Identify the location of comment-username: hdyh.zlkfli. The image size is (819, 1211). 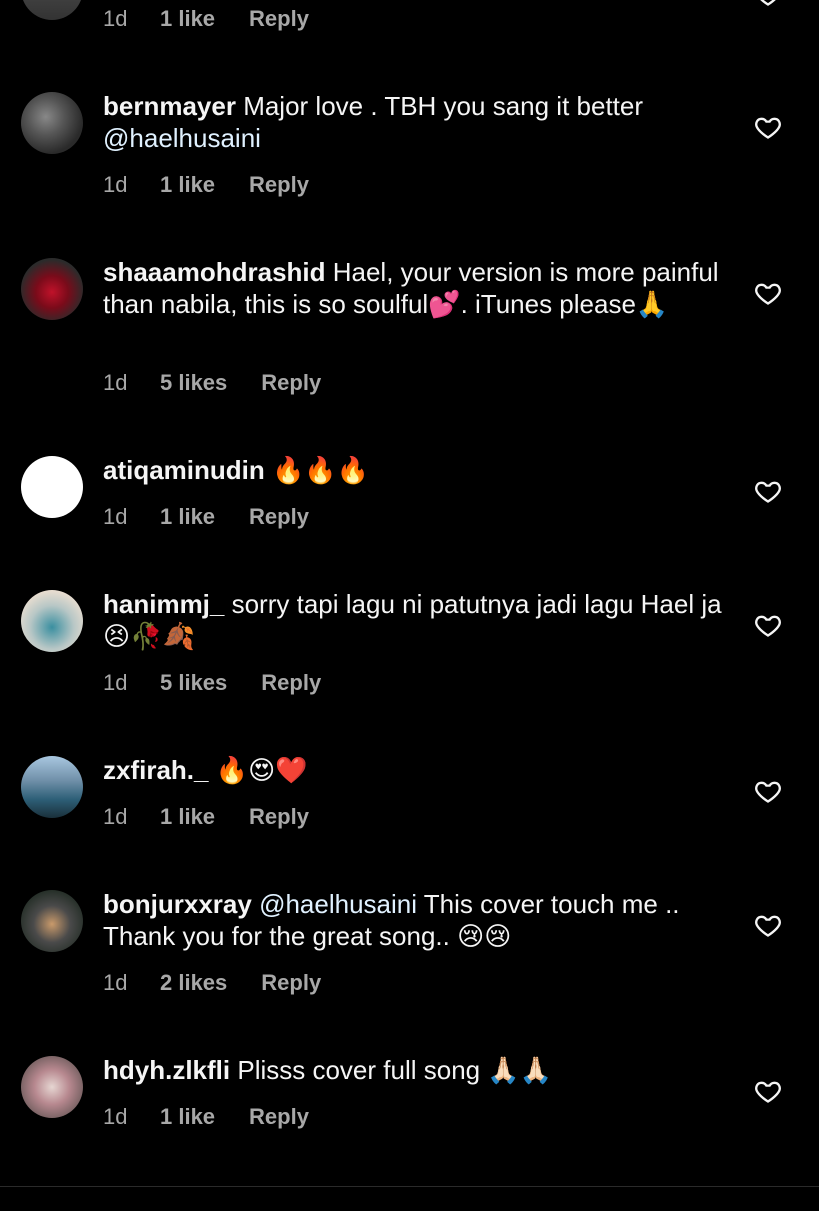
(166, 1070).